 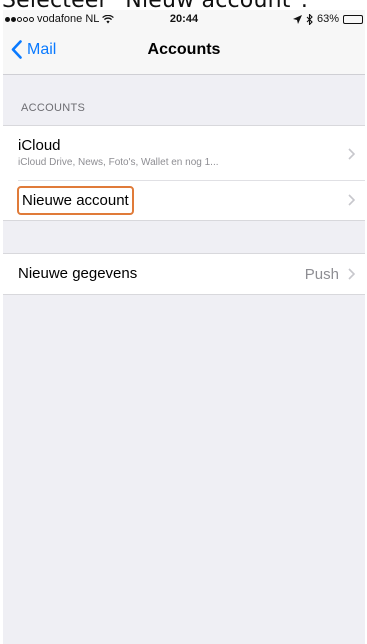 I want to click on status-right: 63%, so click(x=327, y=19).